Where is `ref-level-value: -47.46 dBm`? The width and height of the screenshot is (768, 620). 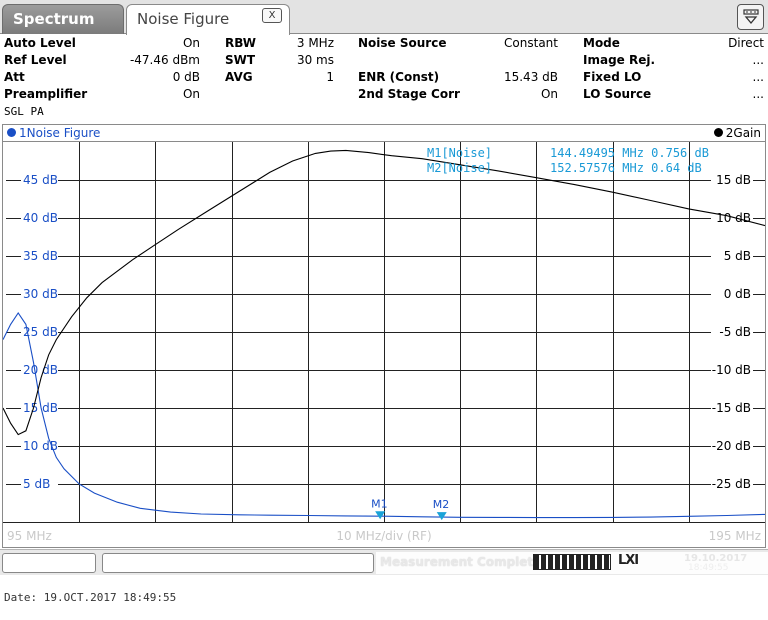 ref-level-value: -47.46 dBm is located at coordinates (164, 60).